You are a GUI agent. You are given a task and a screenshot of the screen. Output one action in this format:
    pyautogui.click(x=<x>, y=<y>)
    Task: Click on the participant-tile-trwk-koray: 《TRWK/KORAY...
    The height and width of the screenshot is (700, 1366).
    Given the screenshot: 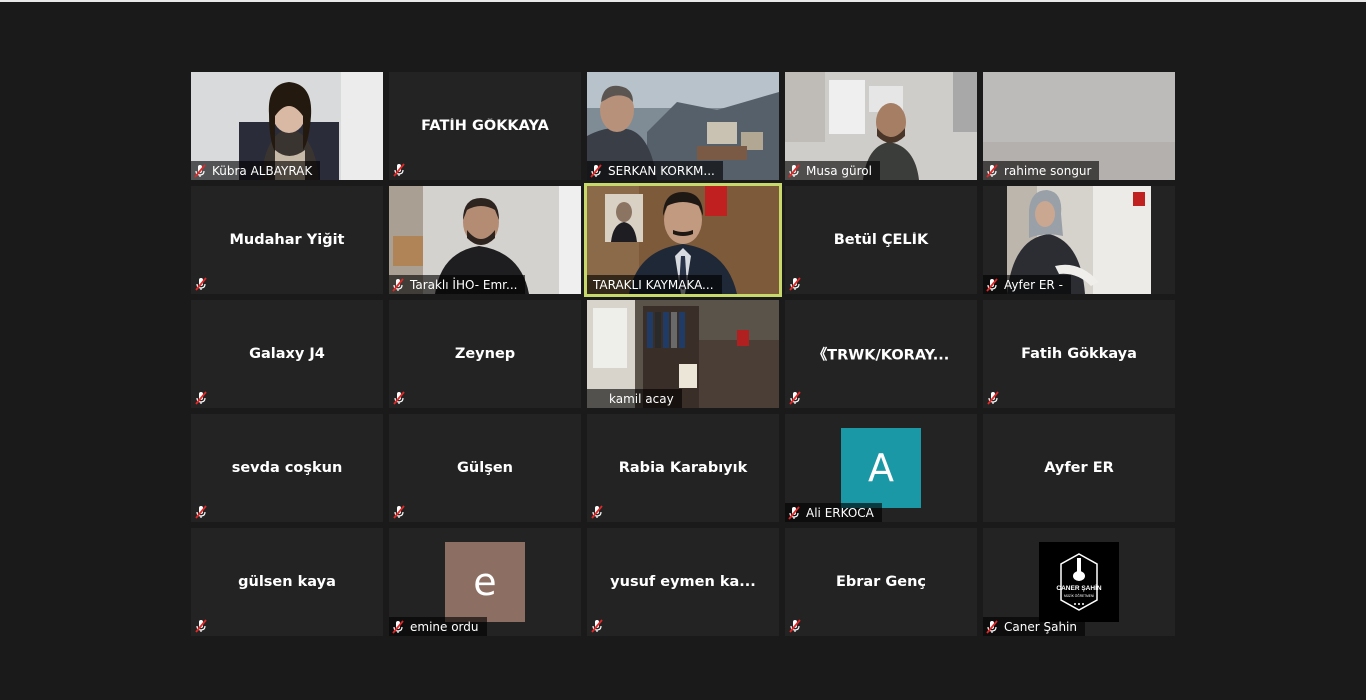 What is the action you would take?
    pyautogui.click(x=881, y=354)
    